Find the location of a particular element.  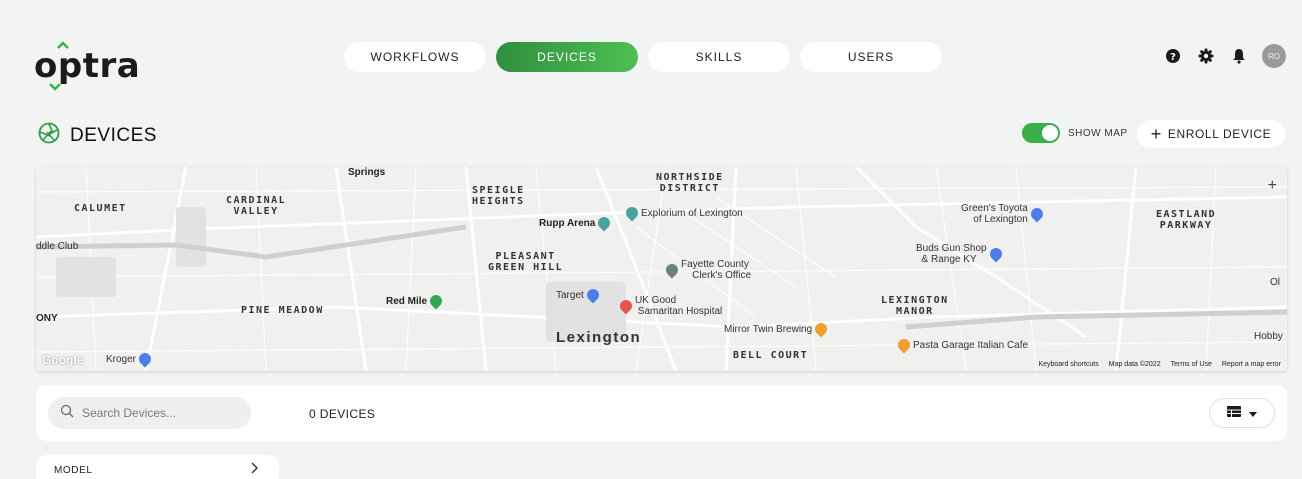

map-place: Ol is located at coordinates (1275, 282).